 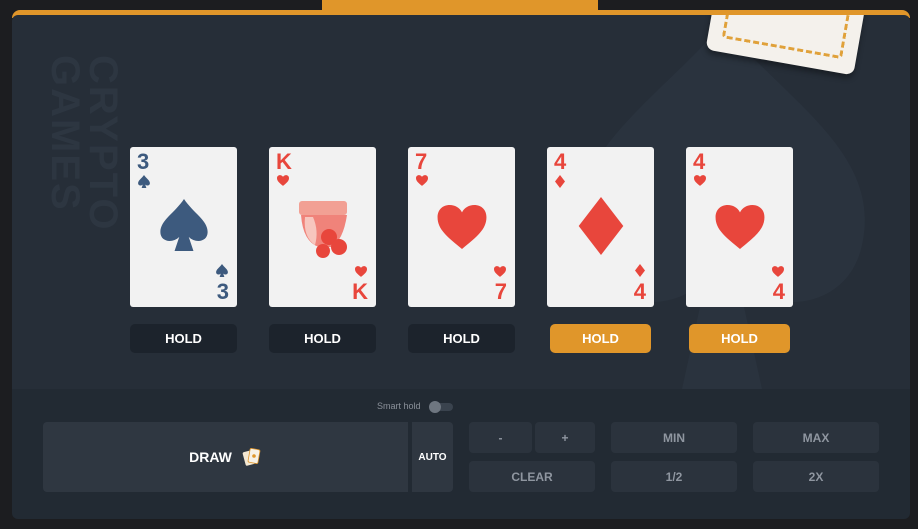 What do you see at coordinates (435, 407) in the screenshot?
I see `toggle-knob` at bounding box center [435, 407].